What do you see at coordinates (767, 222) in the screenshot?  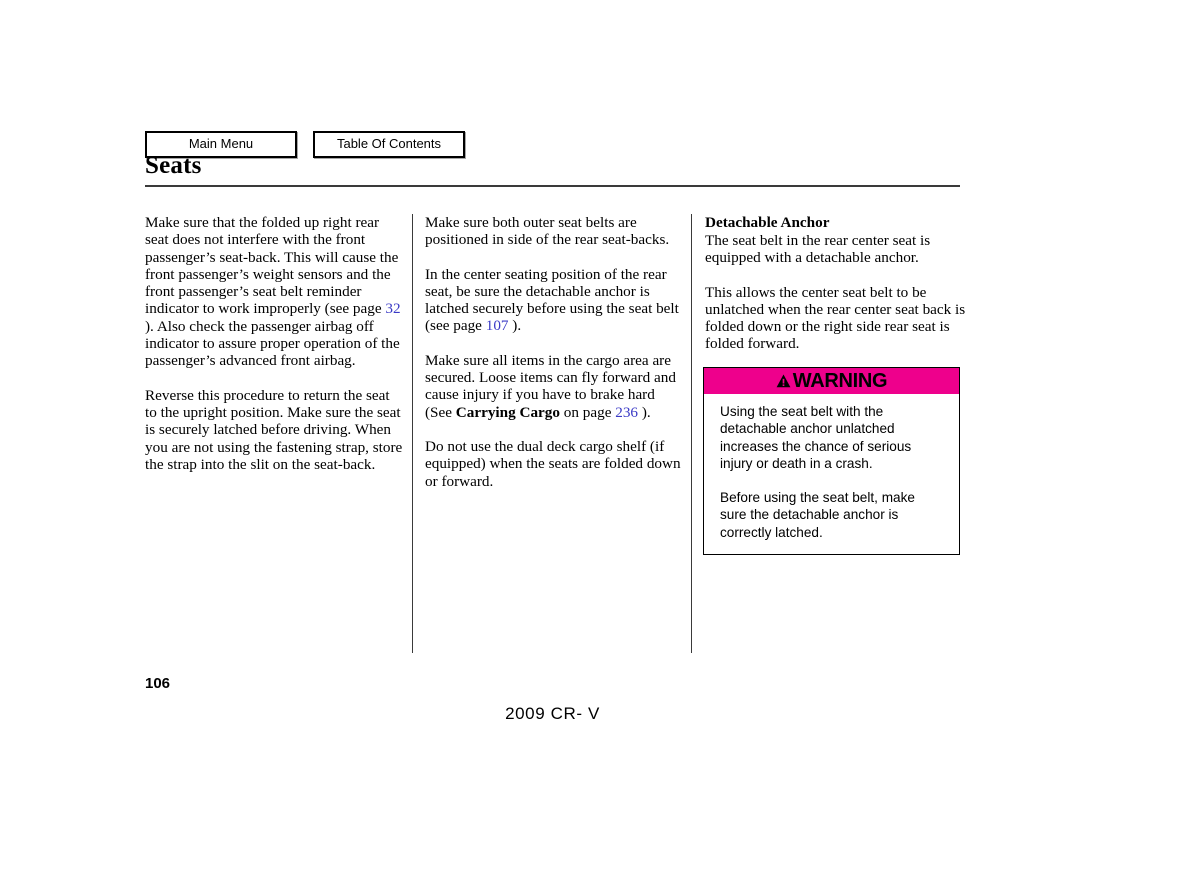 I see `section-subheading: Detachable Anchor` at bounding box center [767, 222].